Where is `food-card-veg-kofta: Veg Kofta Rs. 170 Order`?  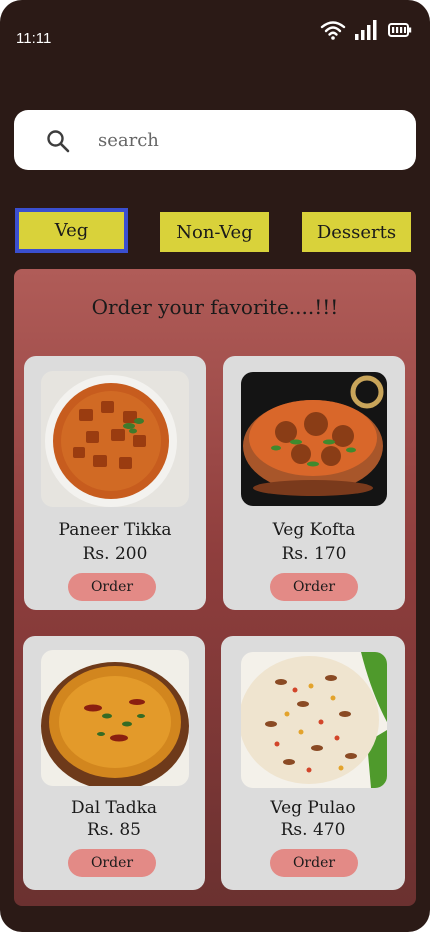
food-card-veg-kofta: Veg Kofta Rs. 170 Order is located at coordinates (314, 483).